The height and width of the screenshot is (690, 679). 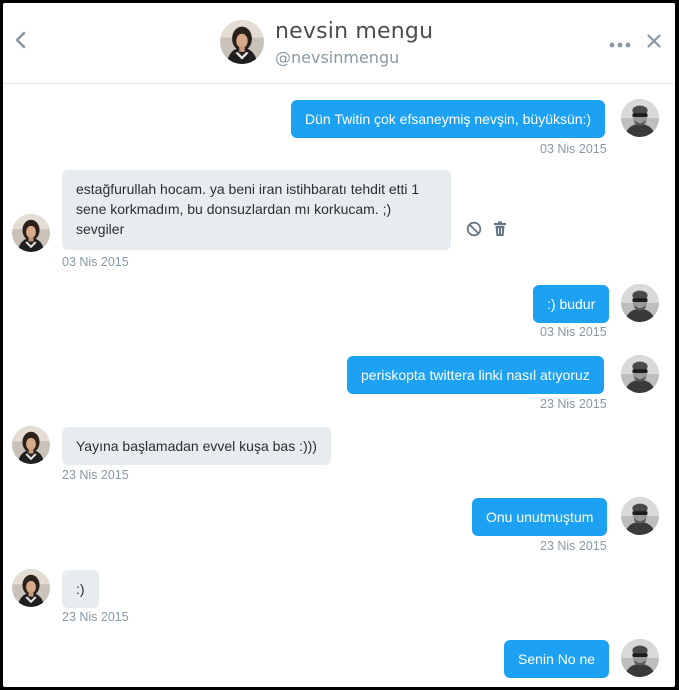 I want to click on trash-icon, so click(x=500, y=231).